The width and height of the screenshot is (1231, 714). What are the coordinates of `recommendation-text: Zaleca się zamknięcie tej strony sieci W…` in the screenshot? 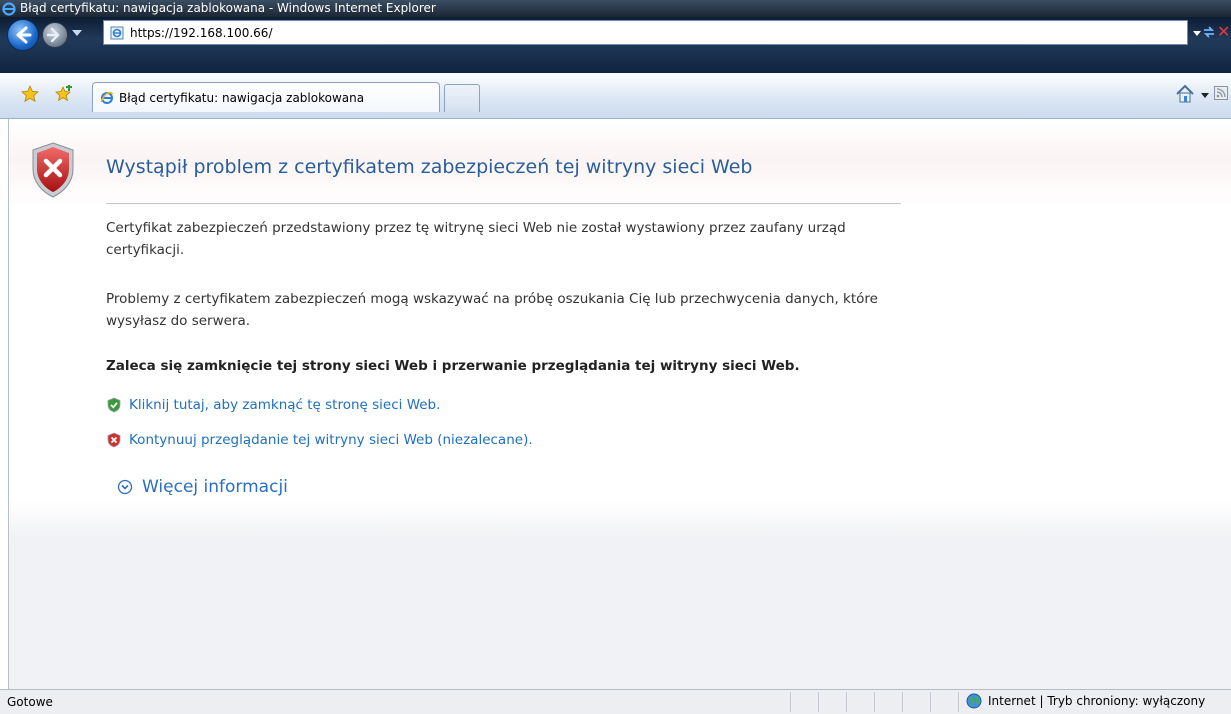 It's located at (453, 366).